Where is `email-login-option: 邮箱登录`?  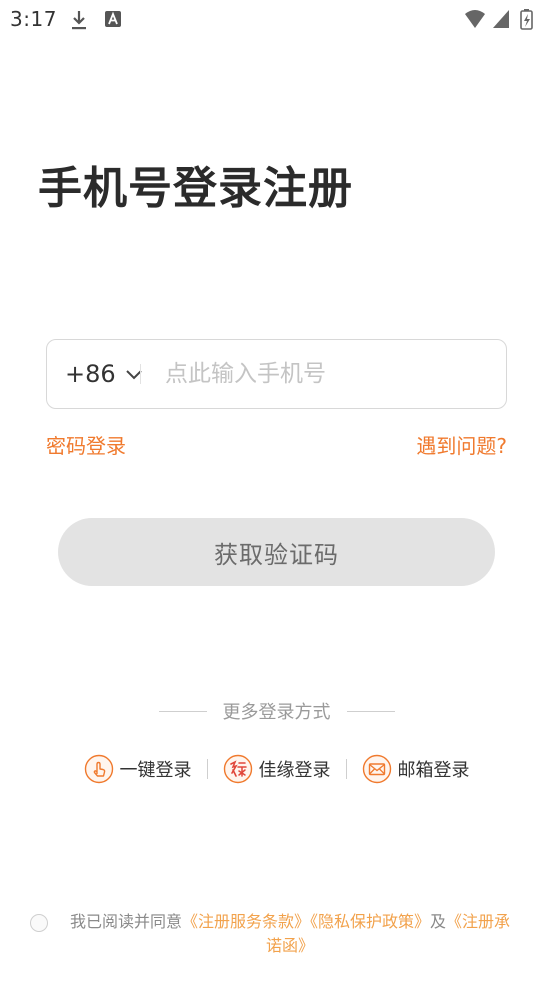 email-login-option: 邮箱登录 is located at coordinates (416, 769).